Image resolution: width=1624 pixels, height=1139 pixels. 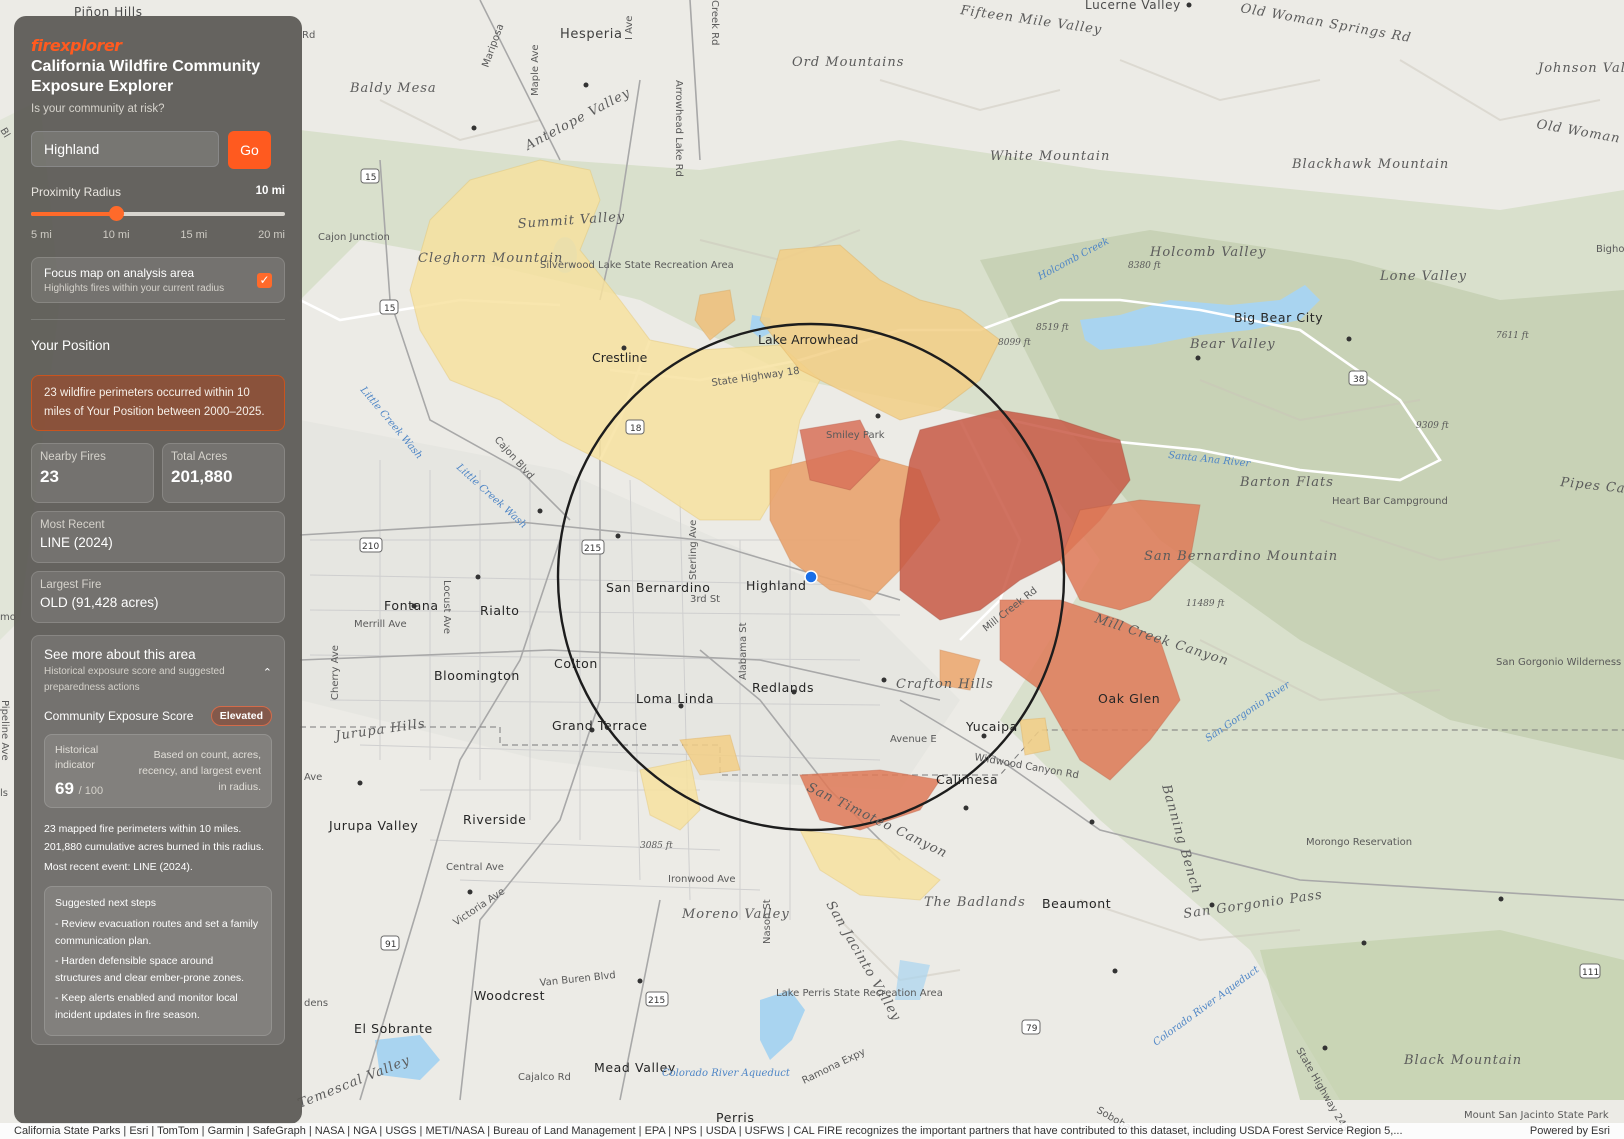 I want to click on svg-text: Woodcrest, so click(x=509, y=995).